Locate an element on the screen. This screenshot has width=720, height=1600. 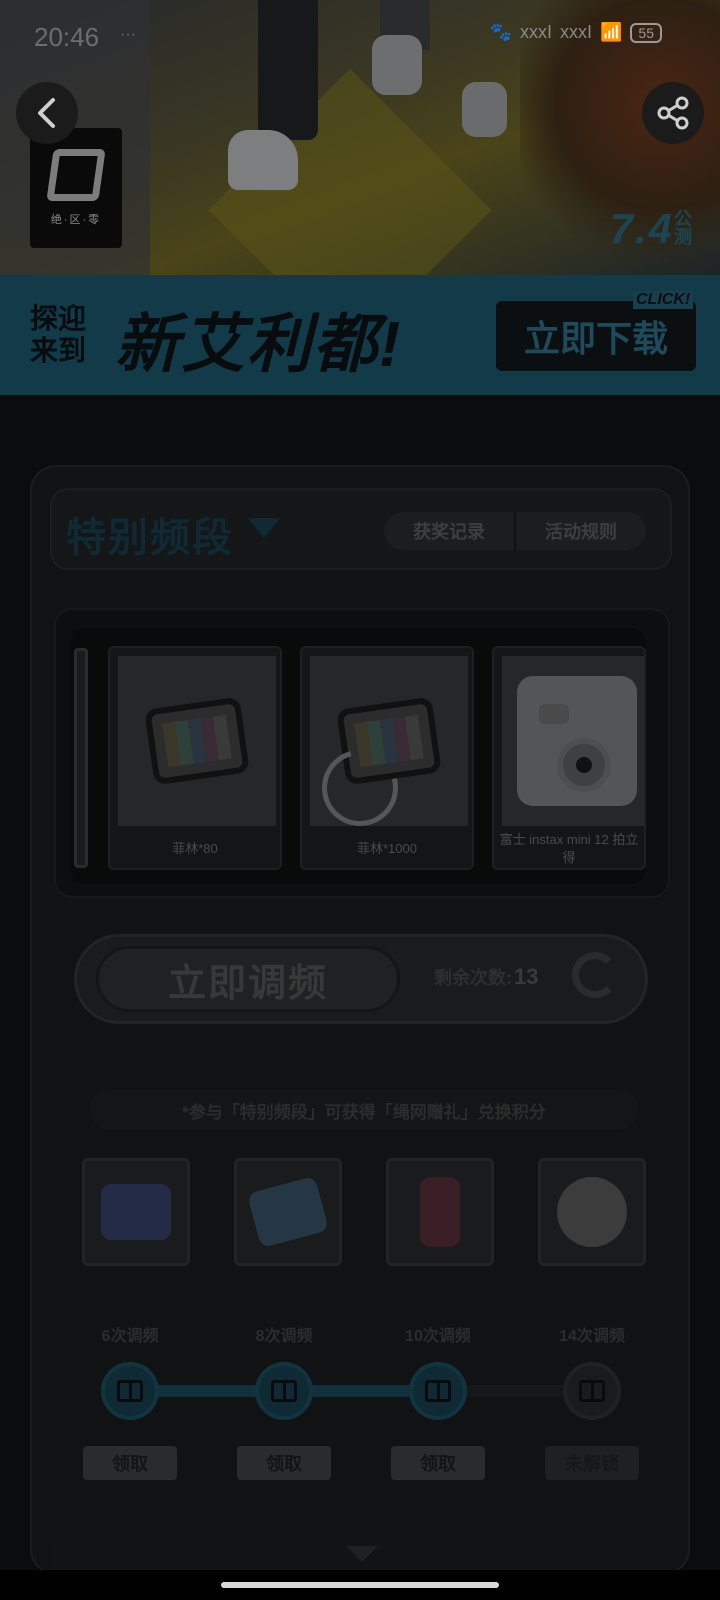
wifi-icon: 📶 is located at coordinates (611, 32).